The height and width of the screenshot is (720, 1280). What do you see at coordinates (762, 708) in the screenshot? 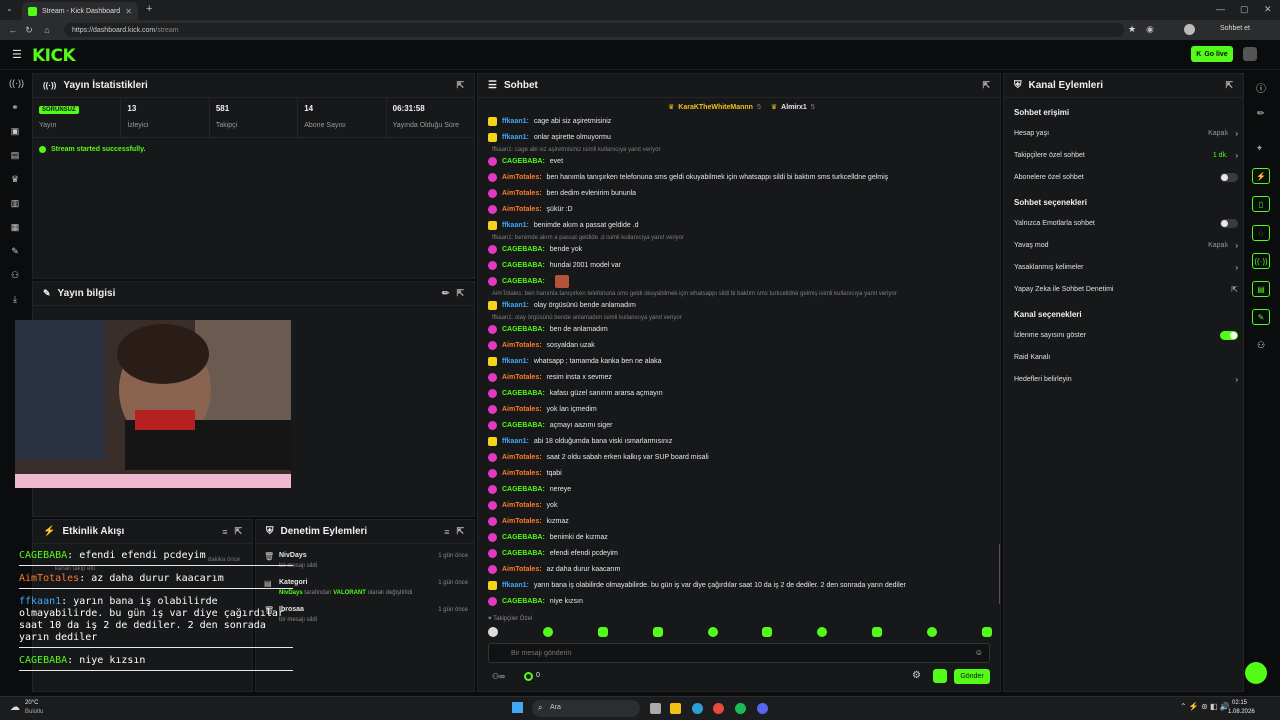
I see `discord-icon` at bounding box center [762, 708].